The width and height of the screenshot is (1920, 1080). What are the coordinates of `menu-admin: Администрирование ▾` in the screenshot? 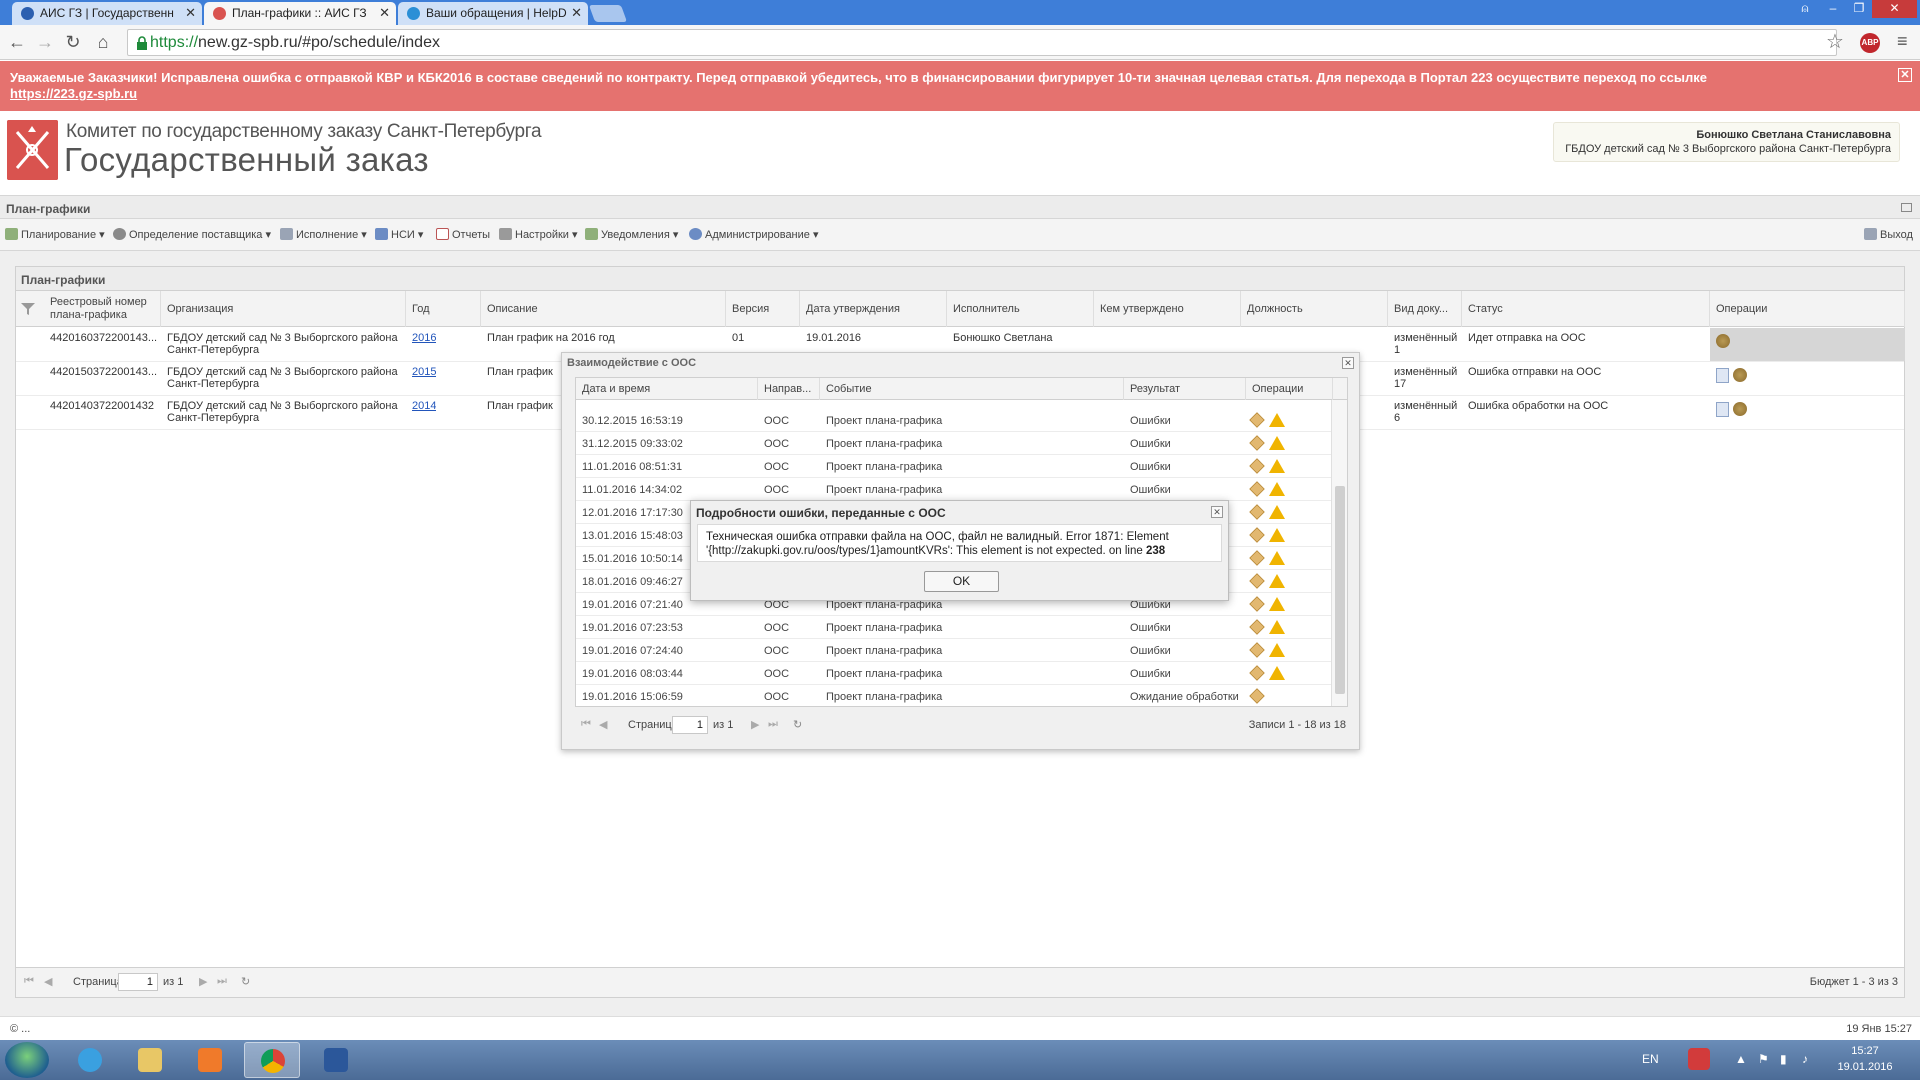 It's located at (753, 234).